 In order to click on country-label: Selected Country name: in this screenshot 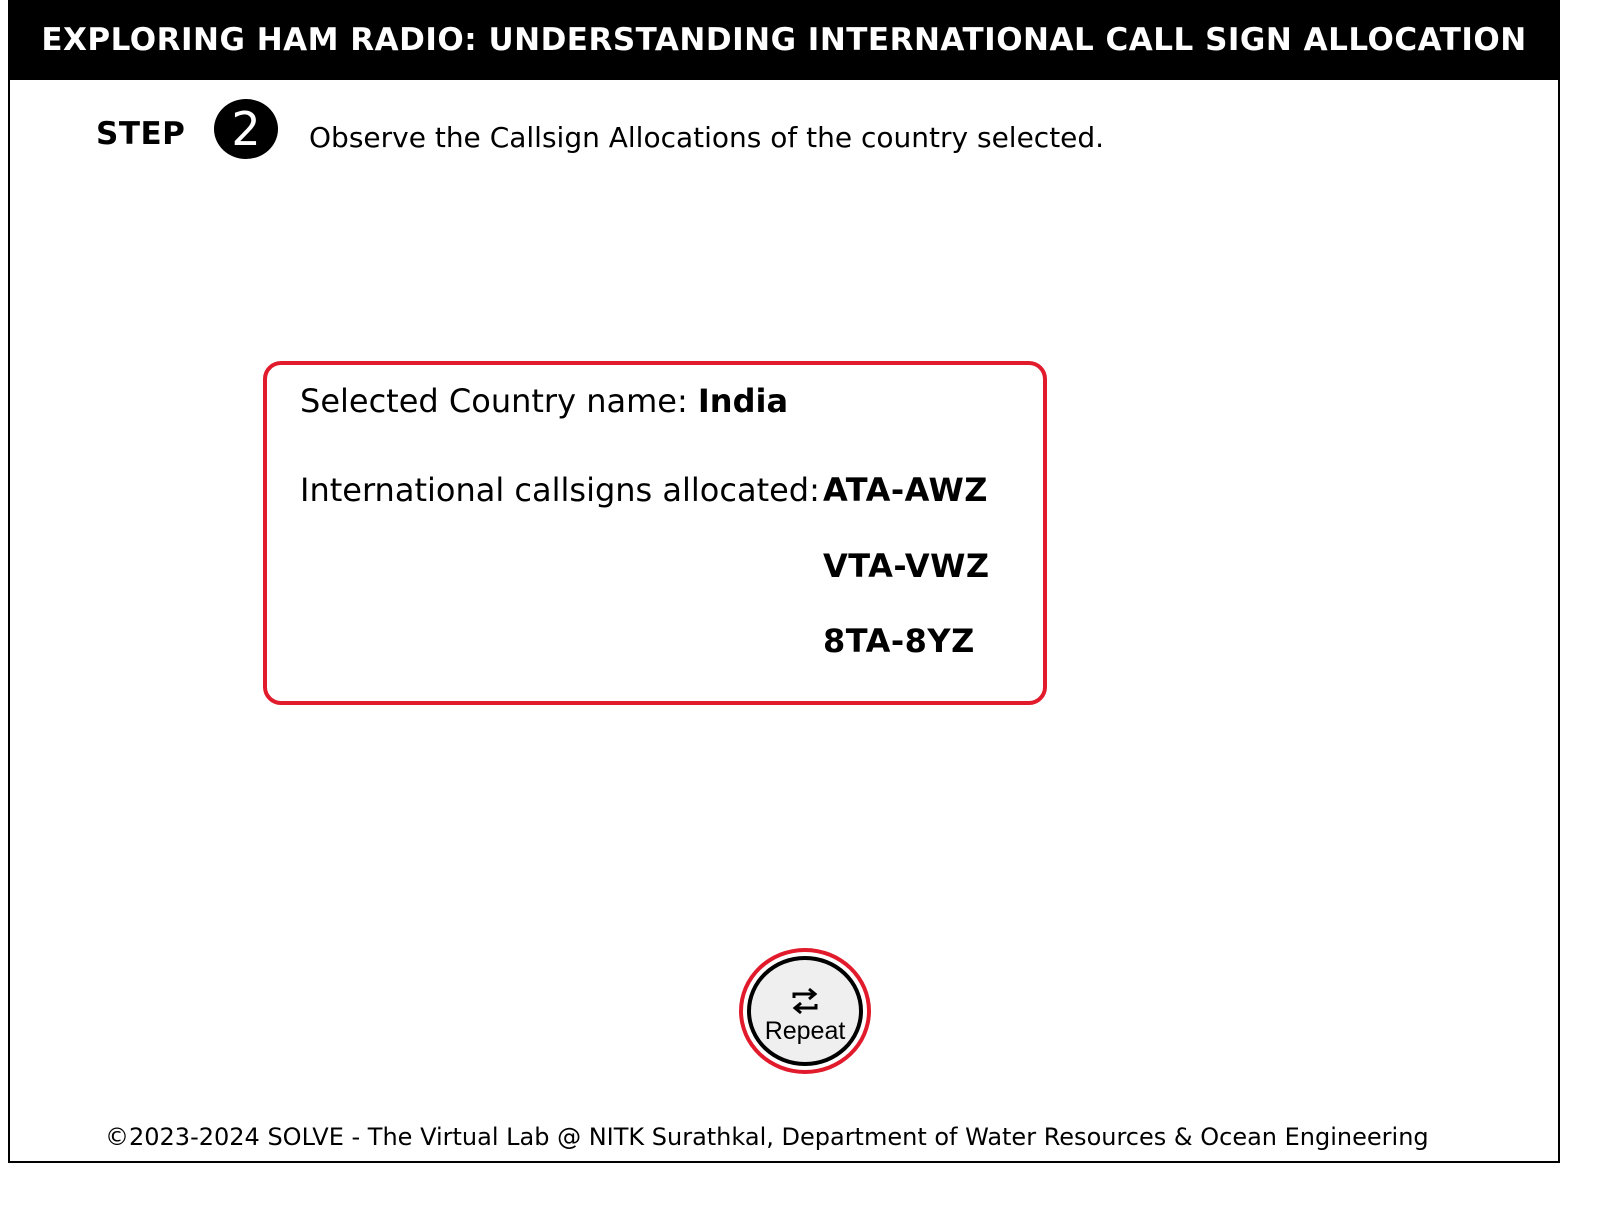, I will do `click(494, 401)`.